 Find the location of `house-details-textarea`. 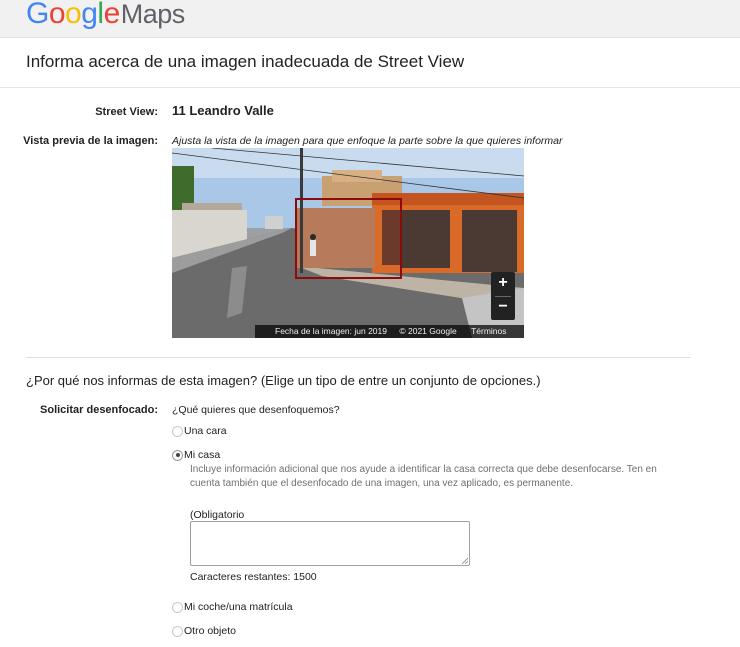

house-details-textarea is located at coordinates (330, 543).